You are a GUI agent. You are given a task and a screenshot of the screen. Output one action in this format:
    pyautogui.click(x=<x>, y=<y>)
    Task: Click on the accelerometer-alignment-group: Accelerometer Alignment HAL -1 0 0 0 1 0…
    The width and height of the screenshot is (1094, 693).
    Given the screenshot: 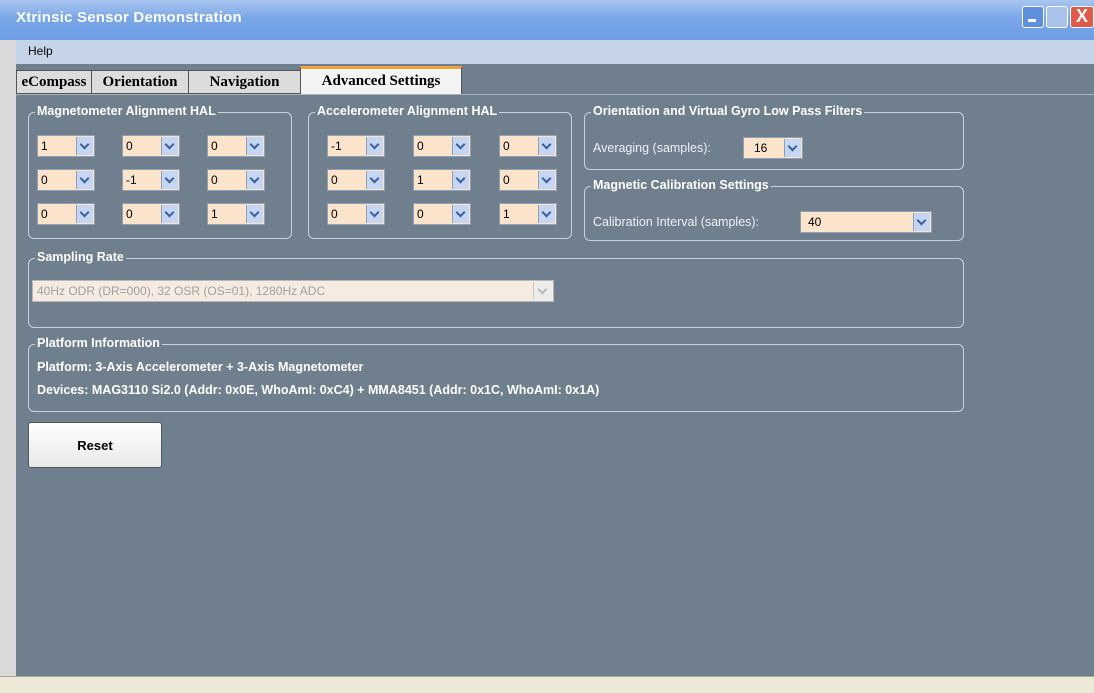 What is the action you would take?
    pyautogui.click(x=440, y=171)
    